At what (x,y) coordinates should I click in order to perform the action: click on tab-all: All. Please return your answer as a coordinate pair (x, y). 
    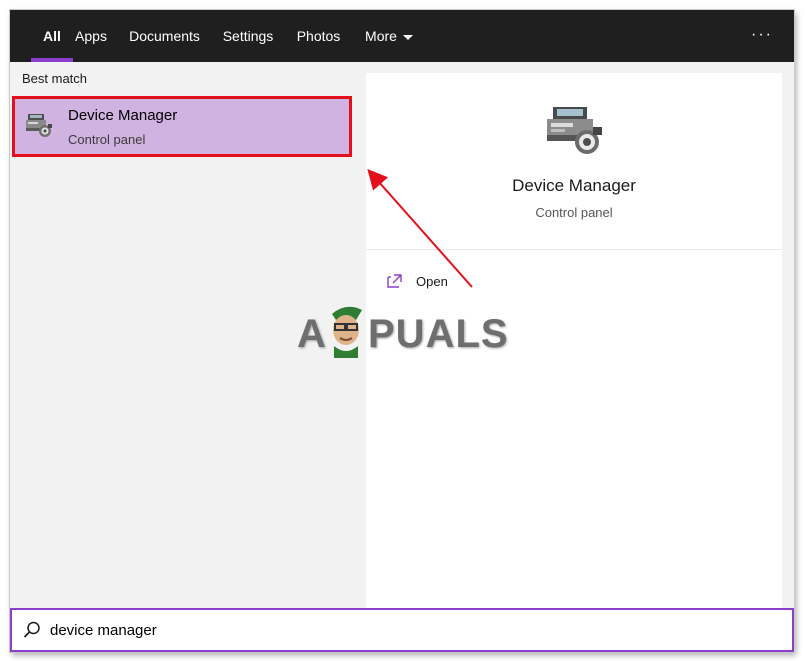
    Looking at the image, I should click on (52, 36).